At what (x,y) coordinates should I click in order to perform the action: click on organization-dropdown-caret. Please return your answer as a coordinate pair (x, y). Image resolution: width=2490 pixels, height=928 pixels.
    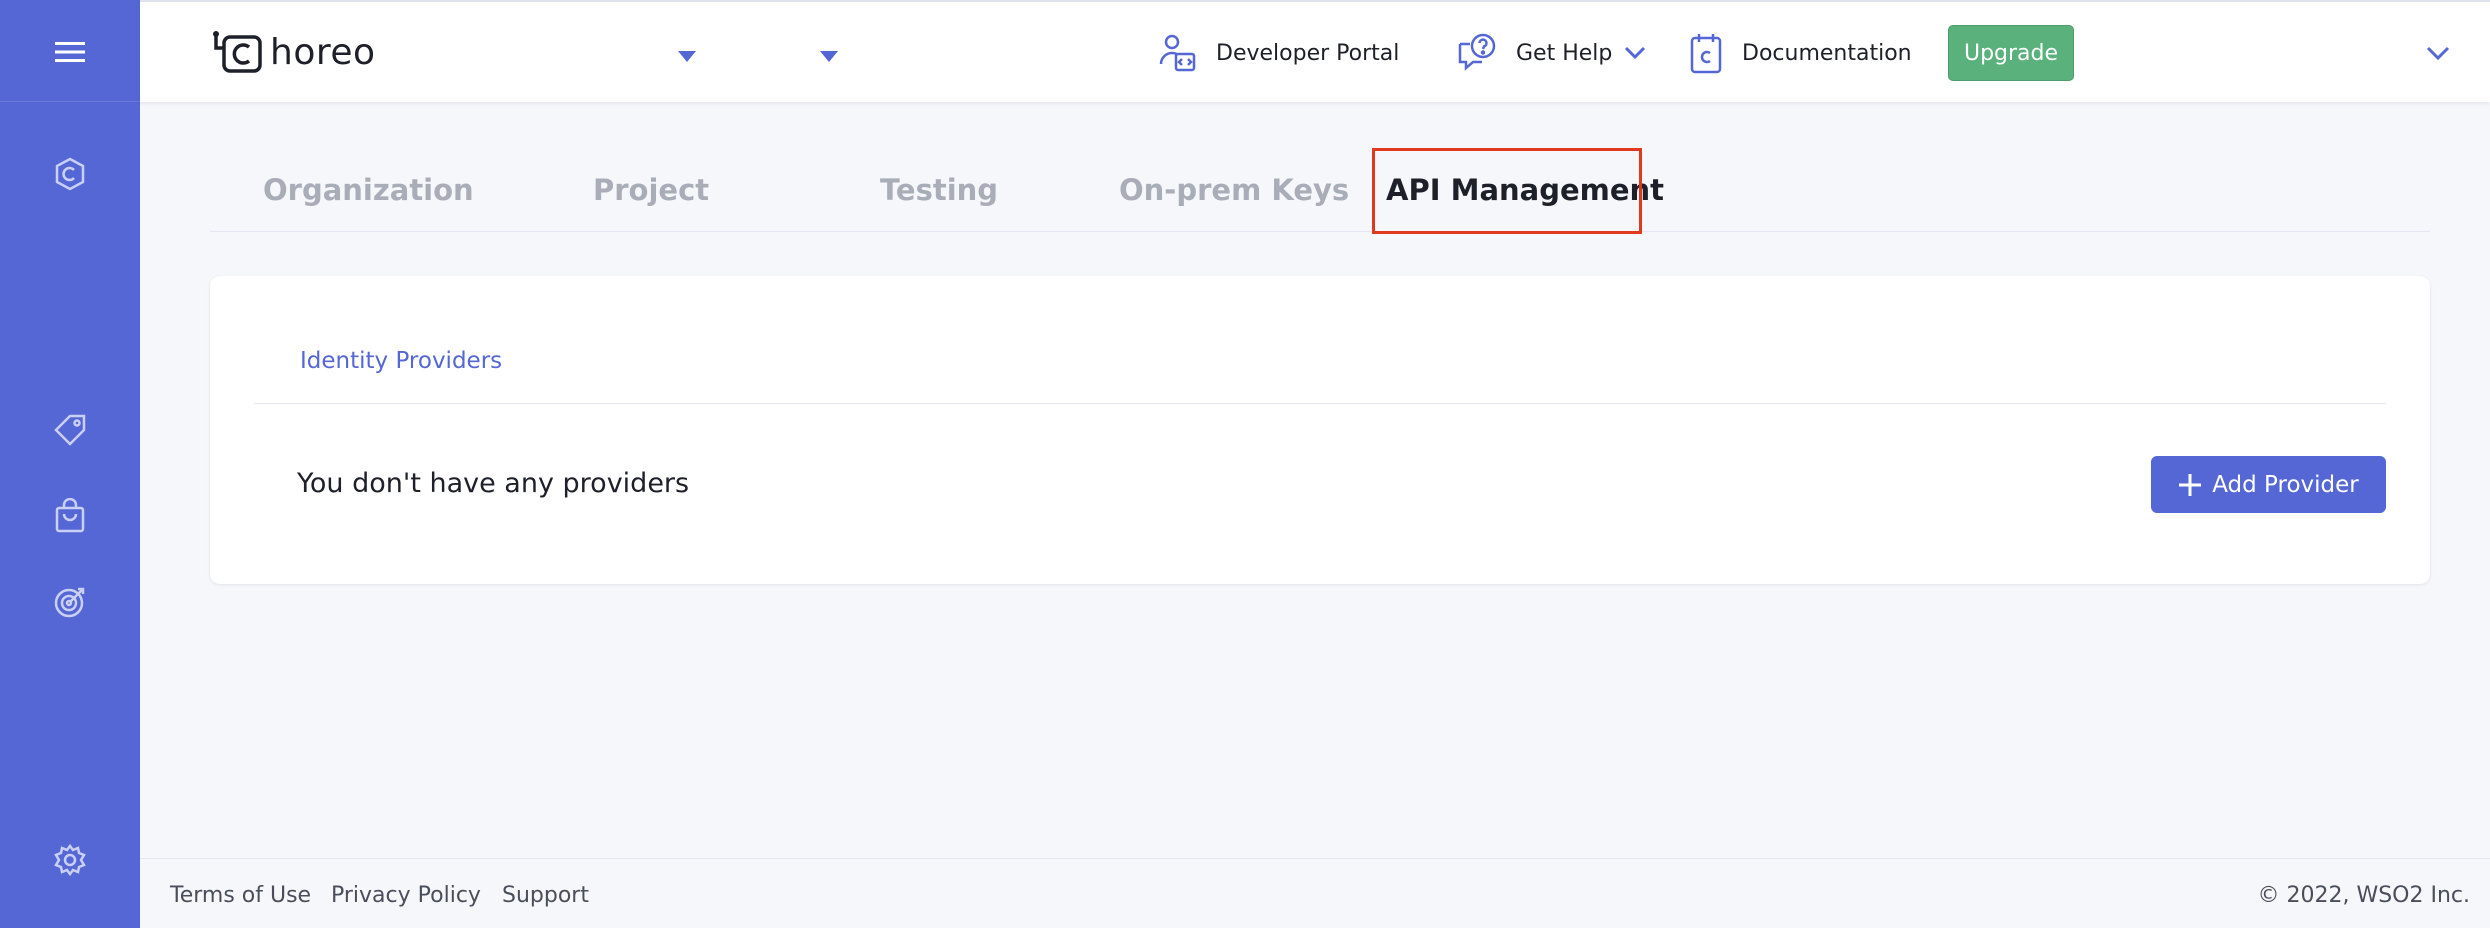
    Looking at the image, I should click on (687, 56).